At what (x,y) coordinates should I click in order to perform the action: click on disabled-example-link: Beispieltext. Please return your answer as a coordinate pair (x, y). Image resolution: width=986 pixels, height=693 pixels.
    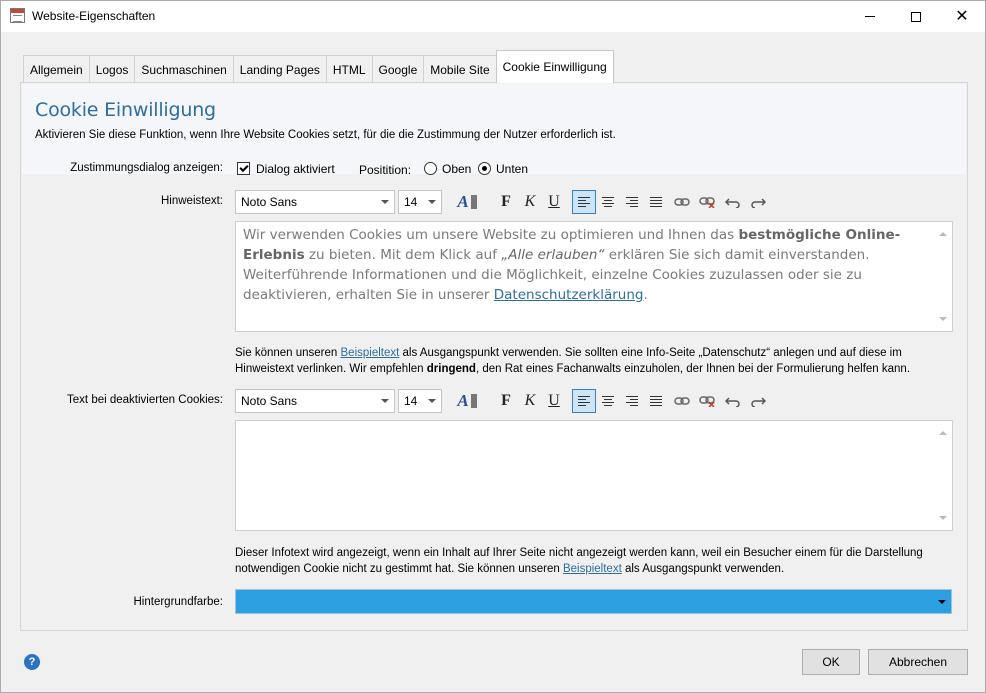
    Looking at the image, I should click on (592, 569).